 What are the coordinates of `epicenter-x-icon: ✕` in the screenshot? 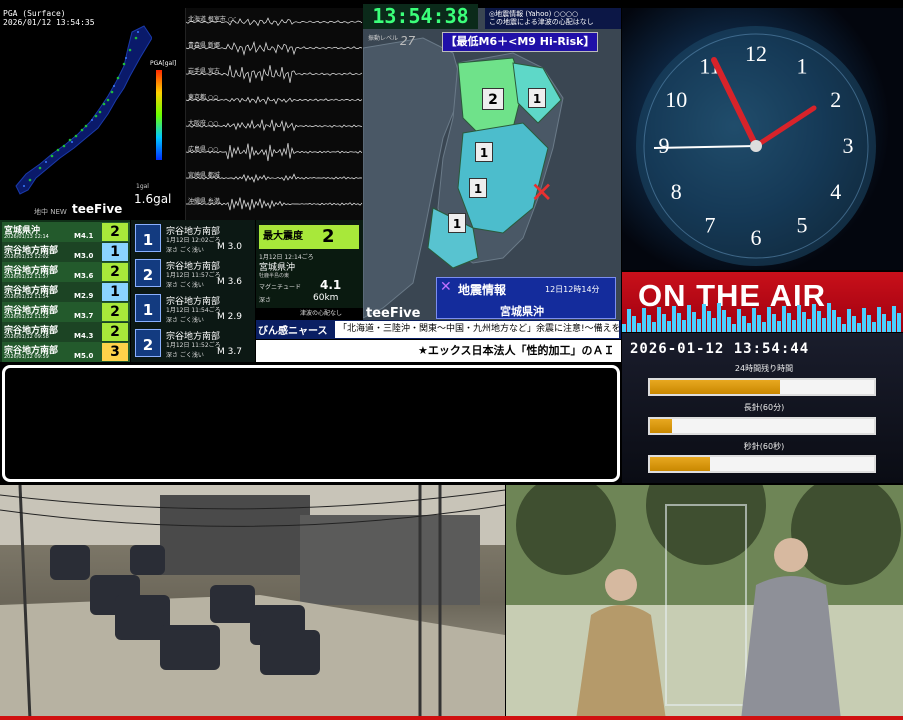 It's located at (542, 192).